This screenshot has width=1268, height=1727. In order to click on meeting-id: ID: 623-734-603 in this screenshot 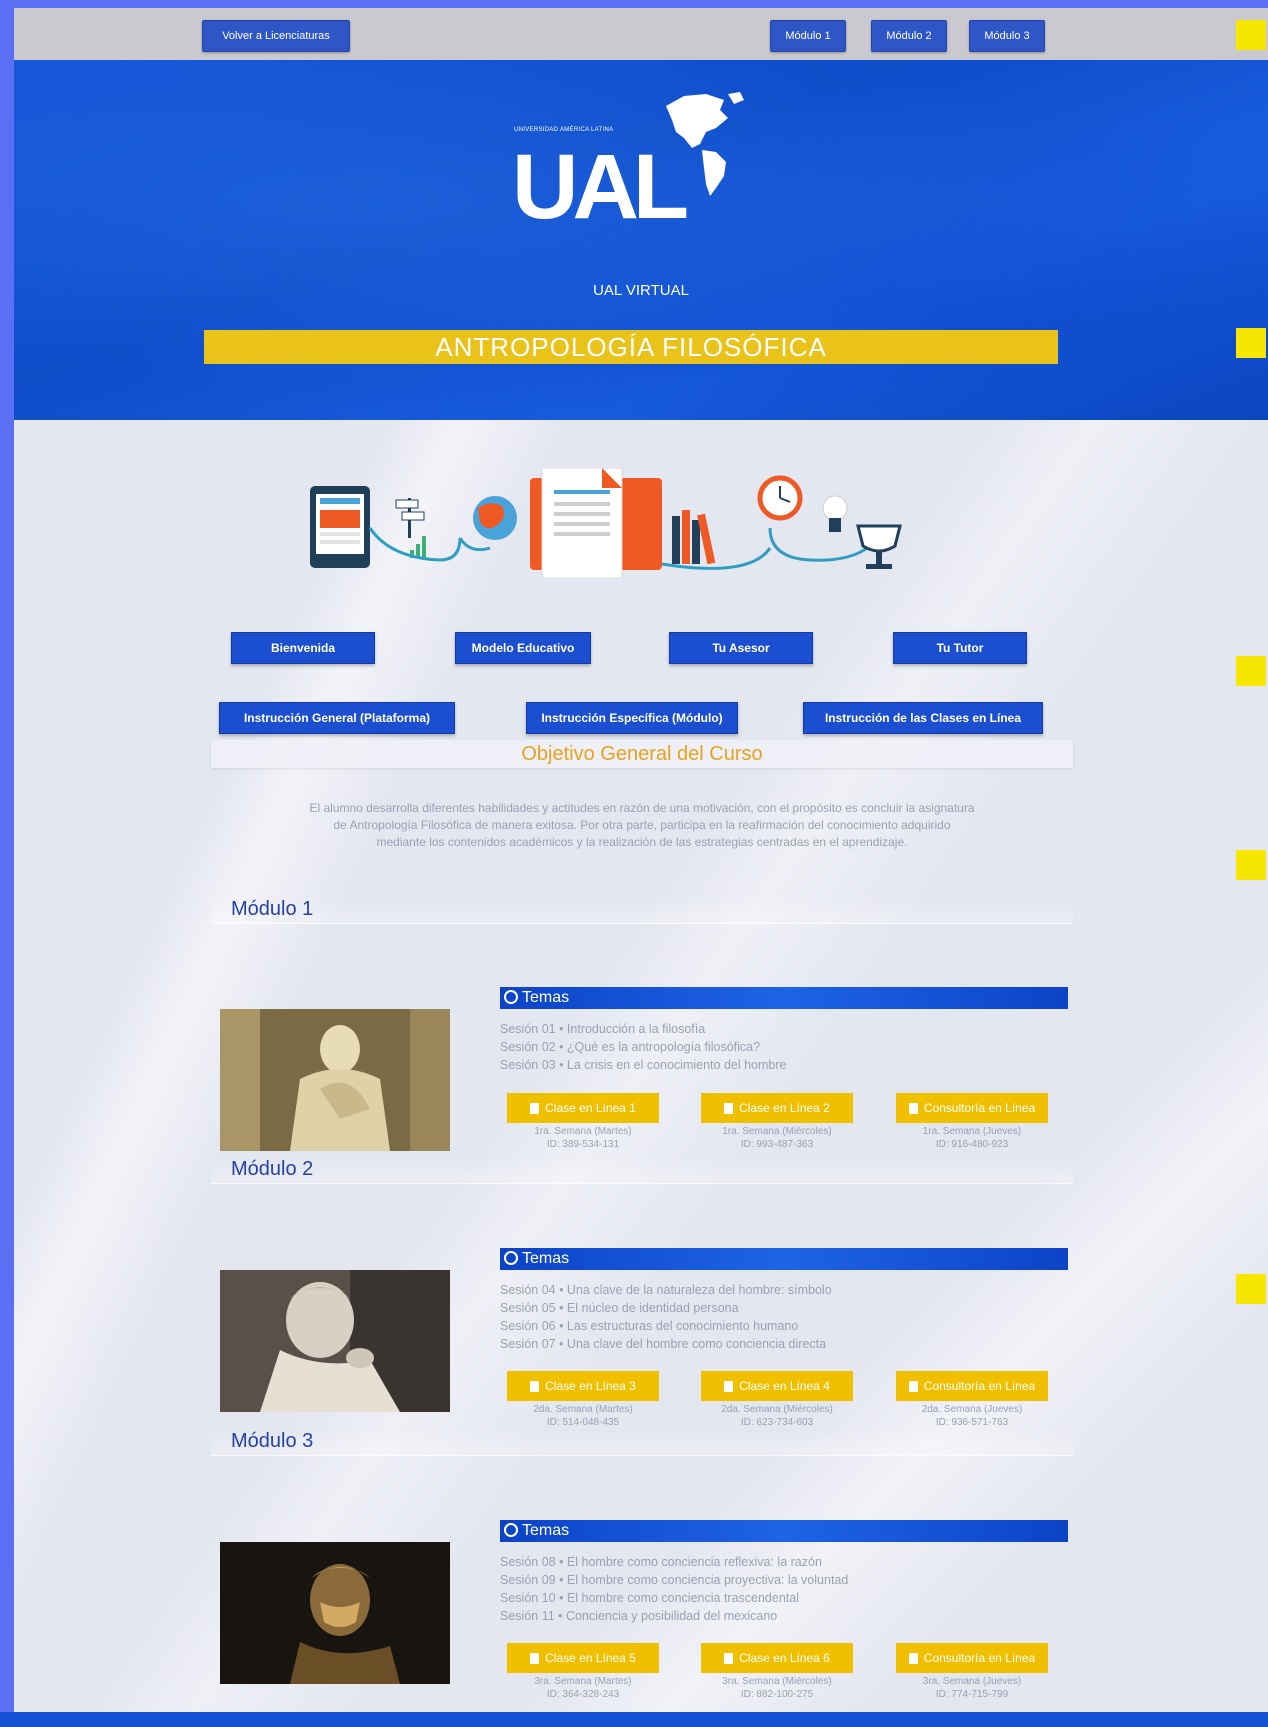, I will do `click(777, 1422)`.